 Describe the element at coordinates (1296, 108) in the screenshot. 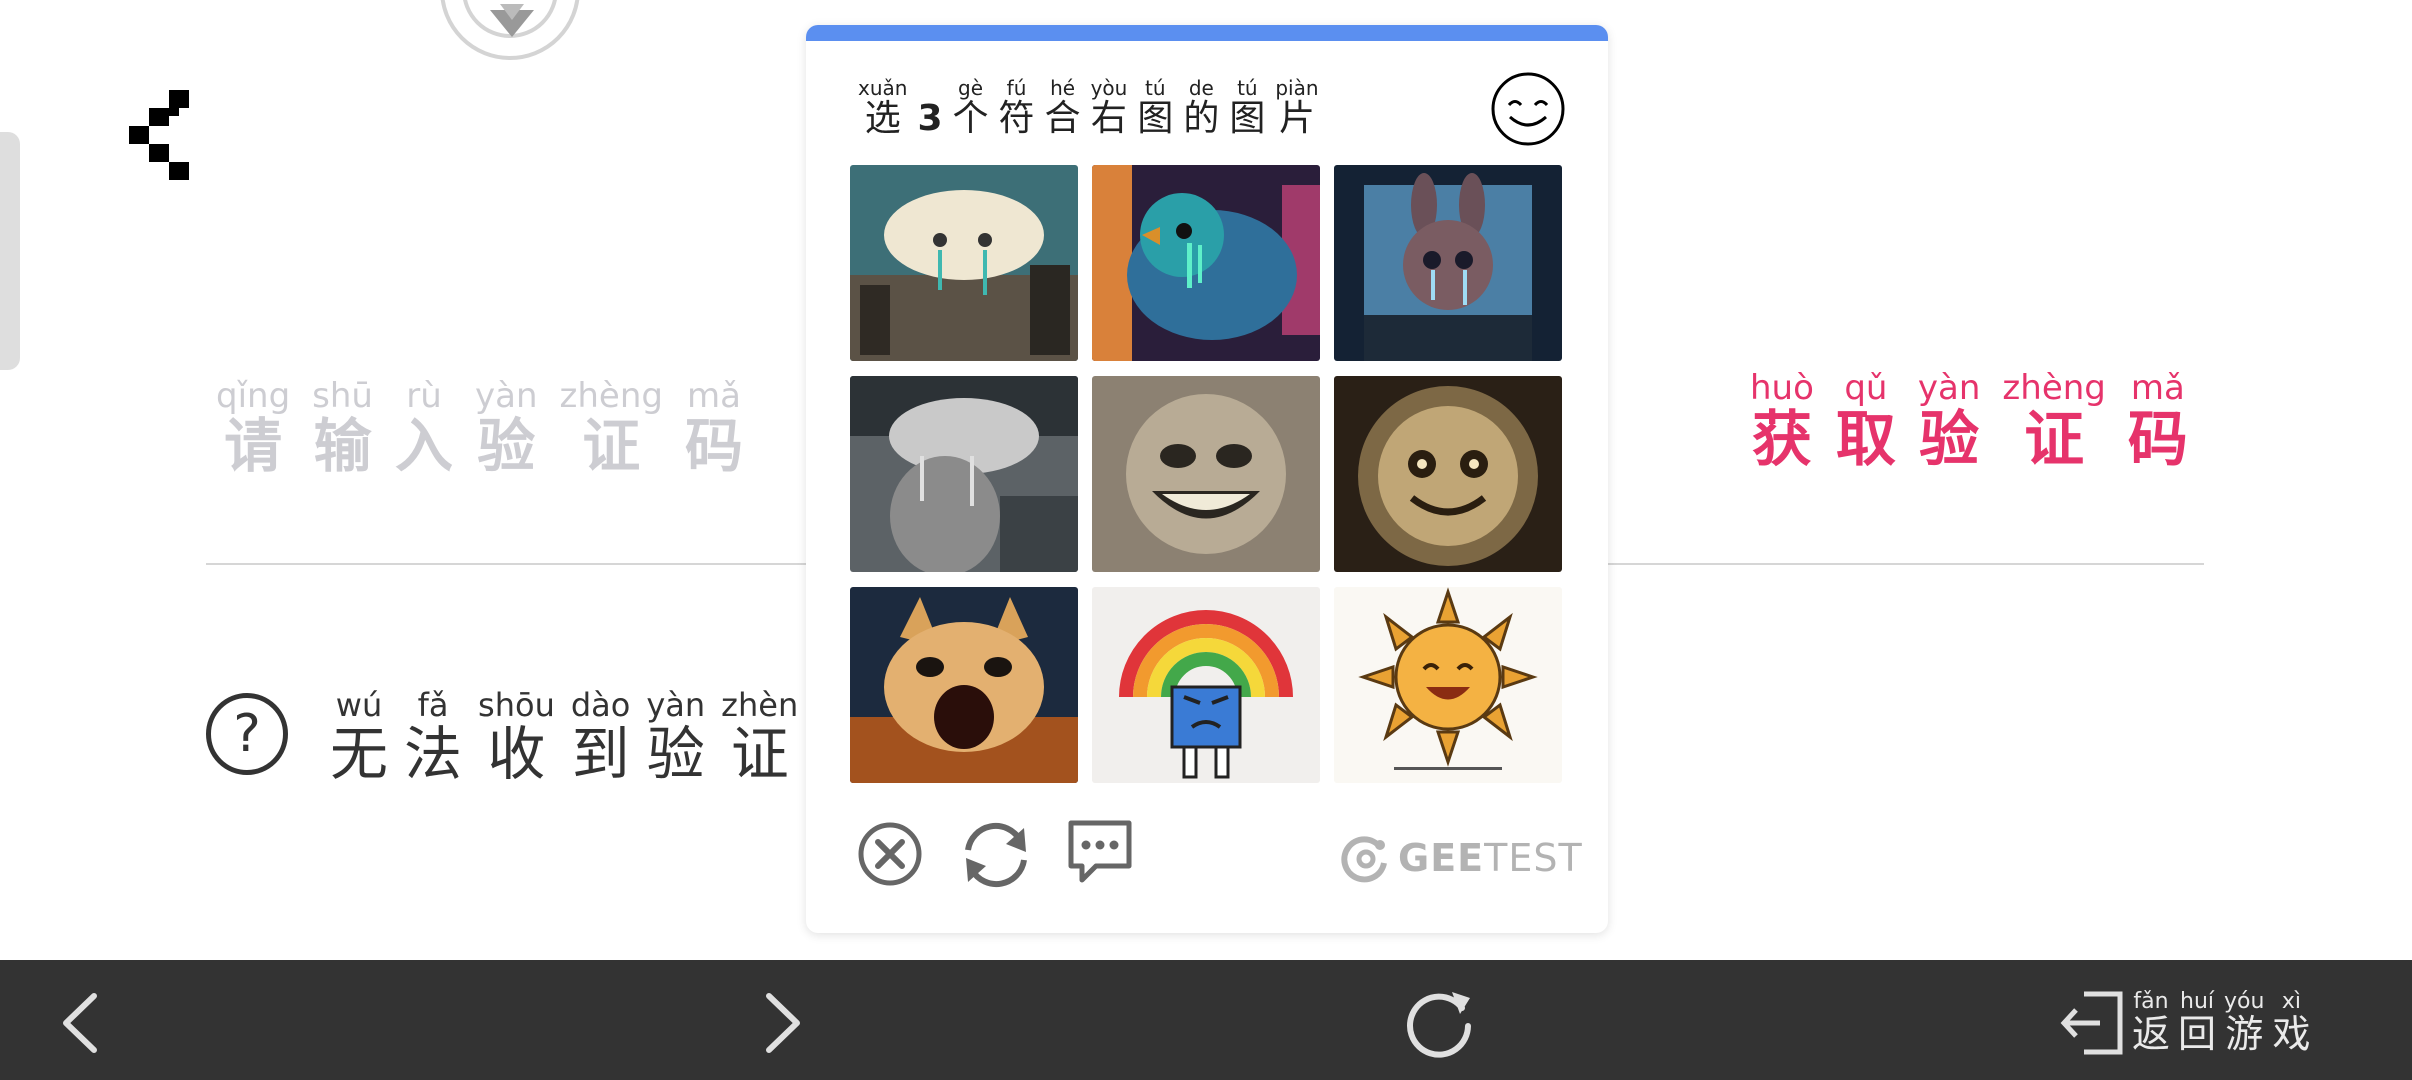

I see `pinyin-char: piàn 片` at that location.